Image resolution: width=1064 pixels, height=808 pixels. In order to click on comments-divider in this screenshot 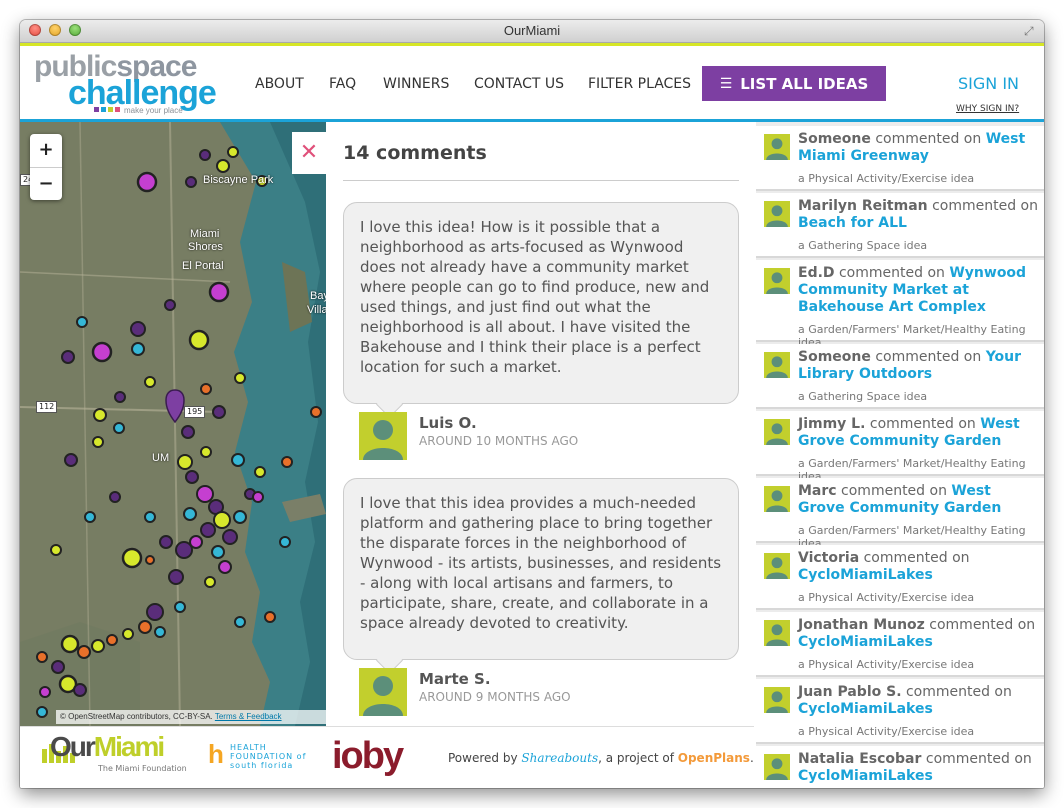, I will do `click(541, 180)`.